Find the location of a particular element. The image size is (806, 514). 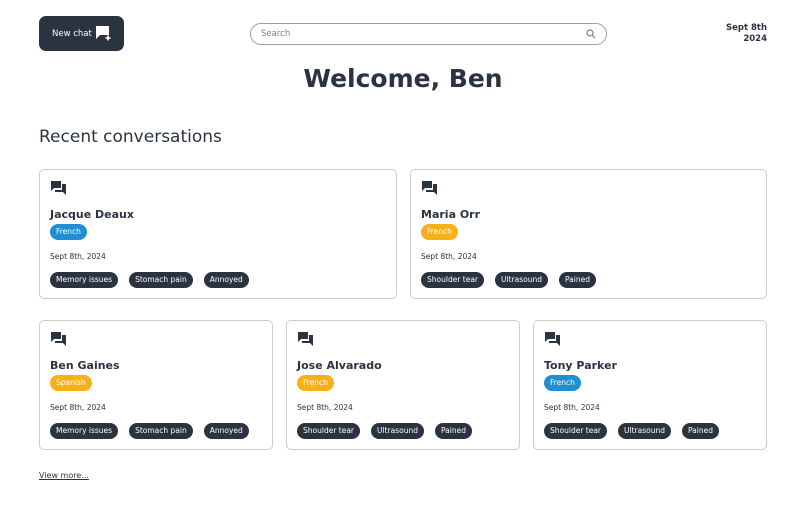

conversation-name: Jacque Deaux is located at coordinates (92, 214).